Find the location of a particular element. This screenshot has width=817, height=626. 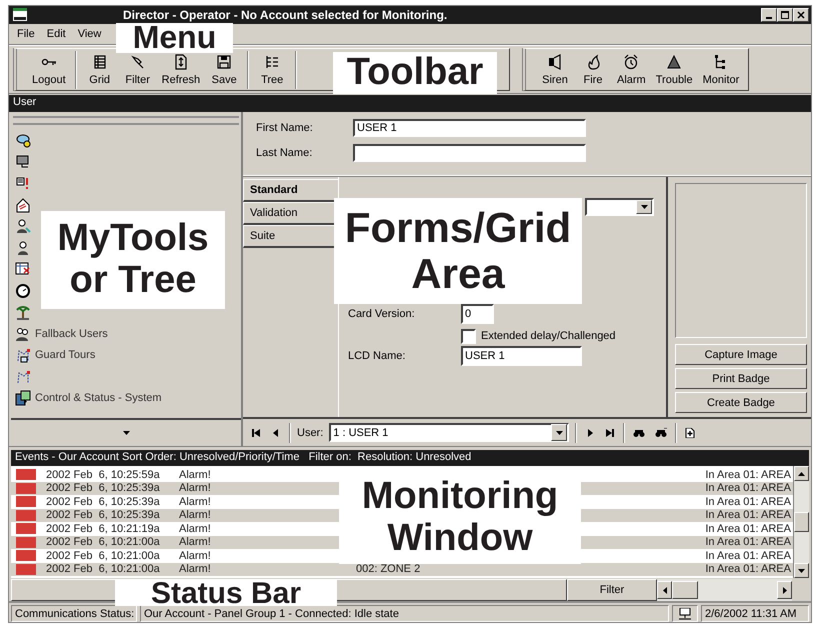

menu-item: View is located at coordinates (90, 33).